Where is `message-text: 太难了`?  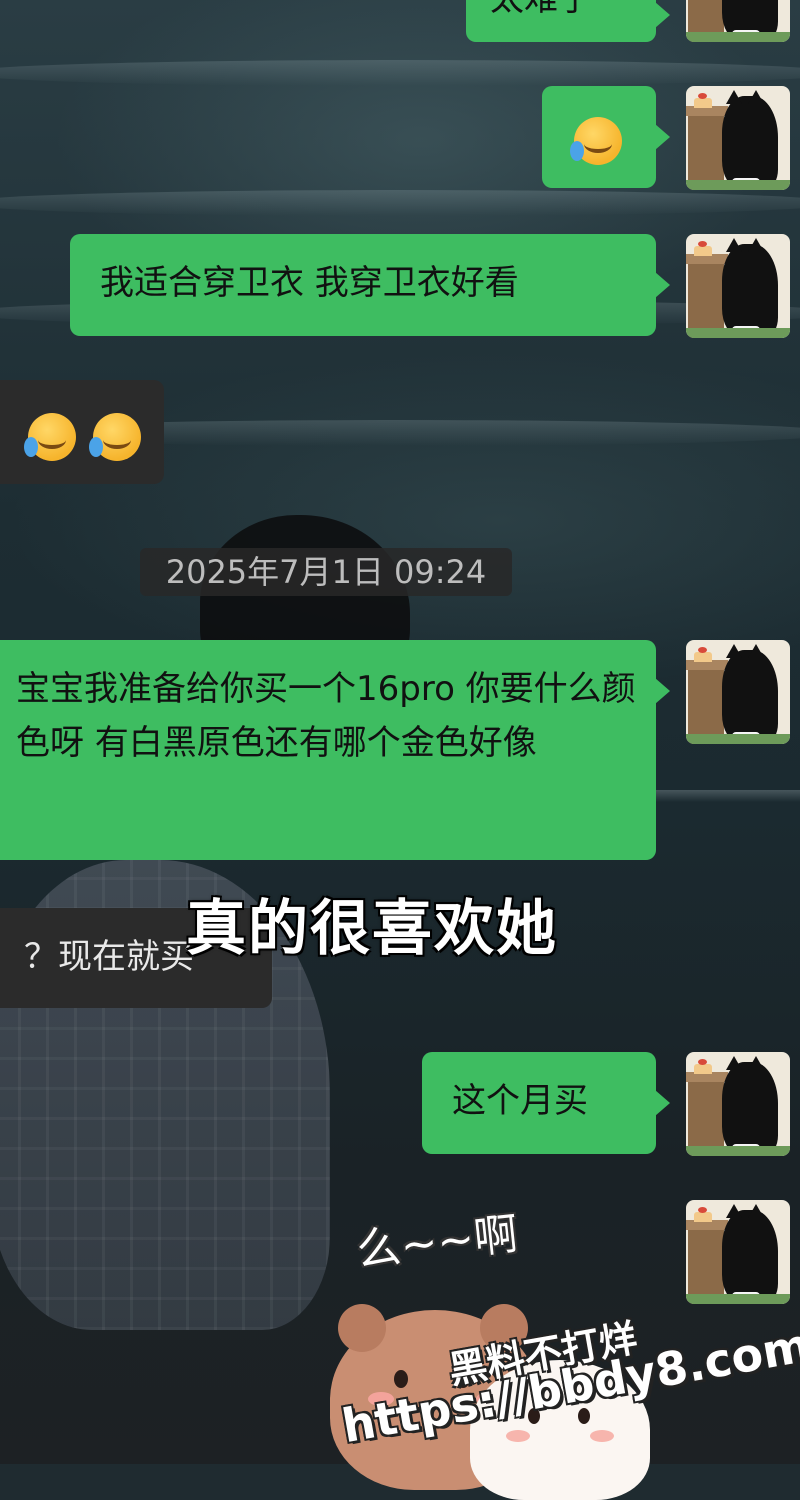
message-text: 太难了 is located at coordinates (561, 13).